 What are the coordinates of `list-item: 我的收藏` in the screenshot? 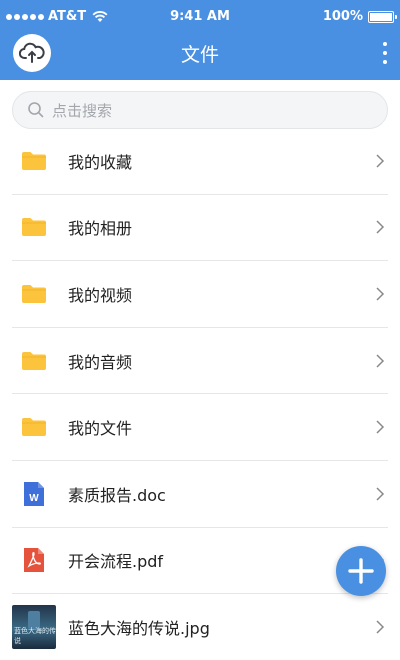 It's located at (200, 161).